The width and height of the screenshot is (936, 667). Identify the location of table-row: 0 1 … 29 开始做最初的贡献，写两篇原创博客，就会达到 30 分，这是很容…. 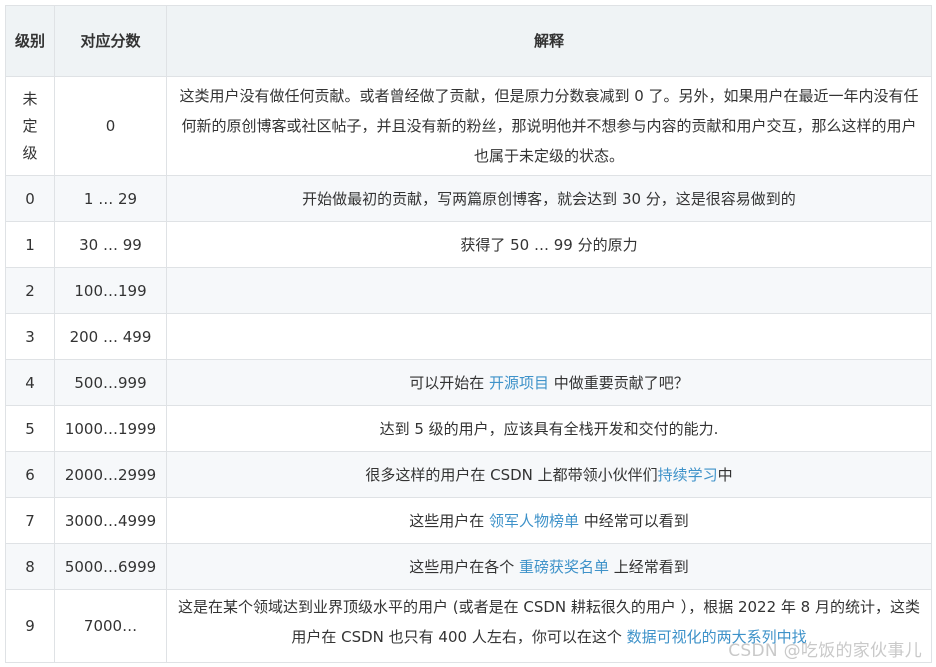
(468, 198).